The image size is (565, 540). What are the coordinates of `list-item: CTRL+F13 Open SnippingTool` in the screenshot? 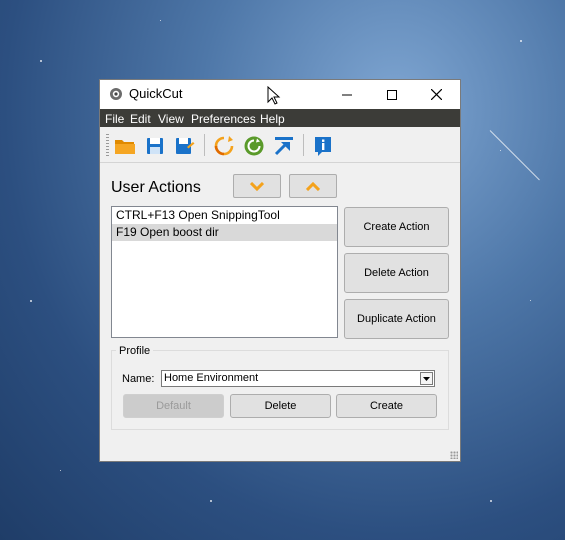 It's located at (224, 215).